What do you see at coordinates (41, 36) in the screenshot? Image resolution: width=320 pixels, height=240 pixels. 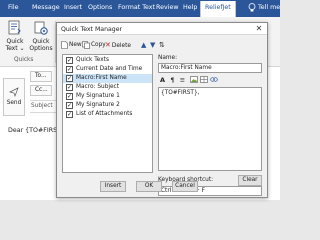 I see `quick-options-button: Quick Options` at bounding box center [41, 36].